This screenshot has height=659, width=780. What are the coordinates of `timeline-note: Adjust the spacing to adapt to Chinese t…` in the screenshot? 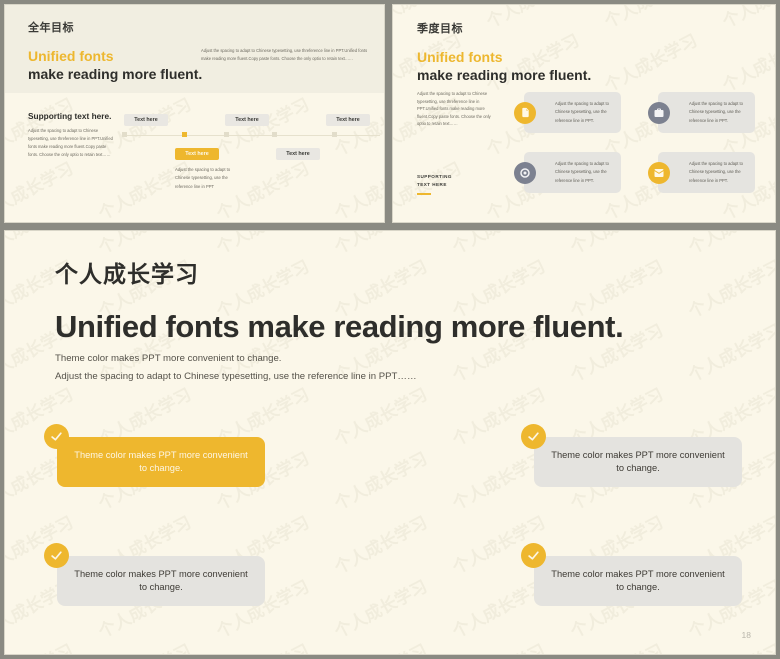 It's located at (203, 178).